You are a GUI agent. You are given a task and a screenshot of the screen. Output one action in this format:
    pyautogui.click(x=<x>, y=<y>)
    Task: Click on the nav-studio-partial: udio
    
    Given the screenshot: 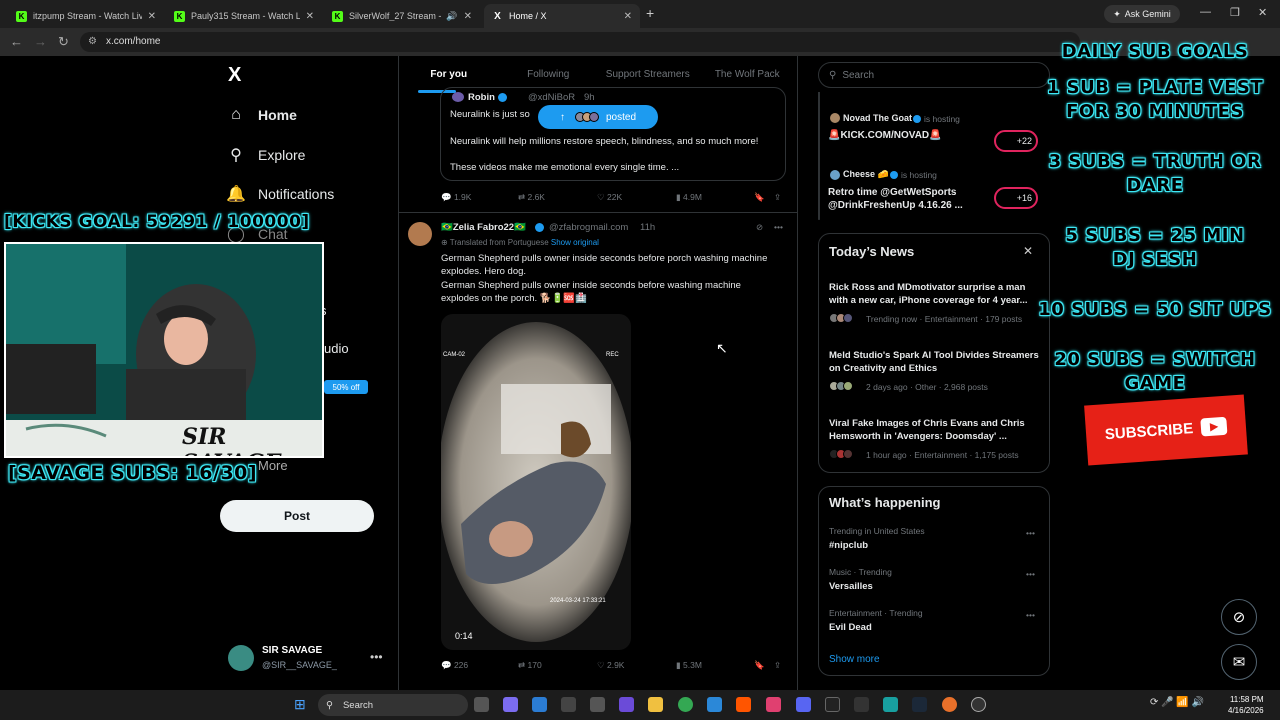 What is the action you would take?
    pyautogui.click(x=336, y=348)
    